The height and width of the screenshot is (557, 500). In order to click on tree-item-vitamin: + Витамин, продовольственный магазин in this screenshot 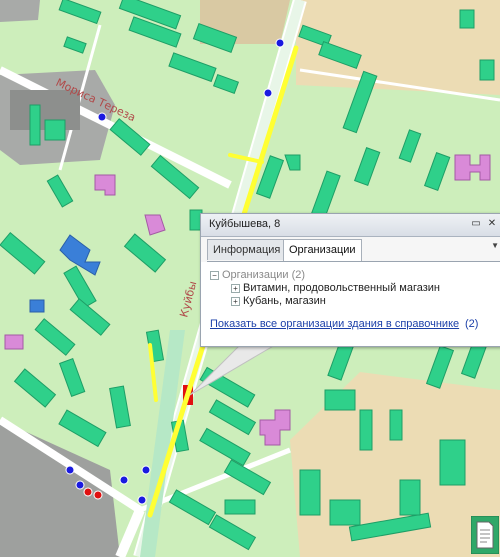, I will do `click(335, 288)`.